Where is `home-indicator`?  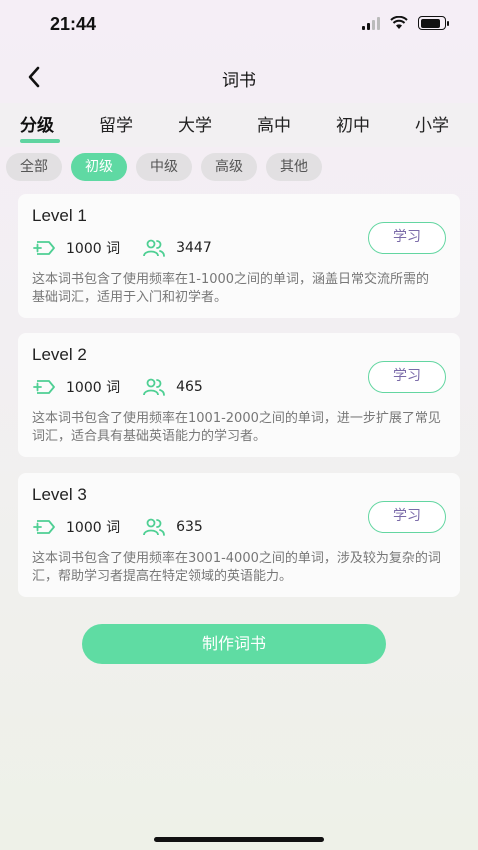
home-indicator is located at coordinates (239, 839).